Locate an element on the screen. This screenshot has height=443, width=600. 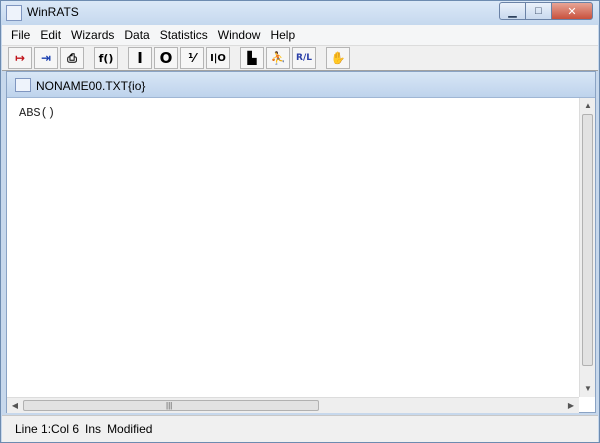
maximize-icon: □ is located at coordinates (538, 11).